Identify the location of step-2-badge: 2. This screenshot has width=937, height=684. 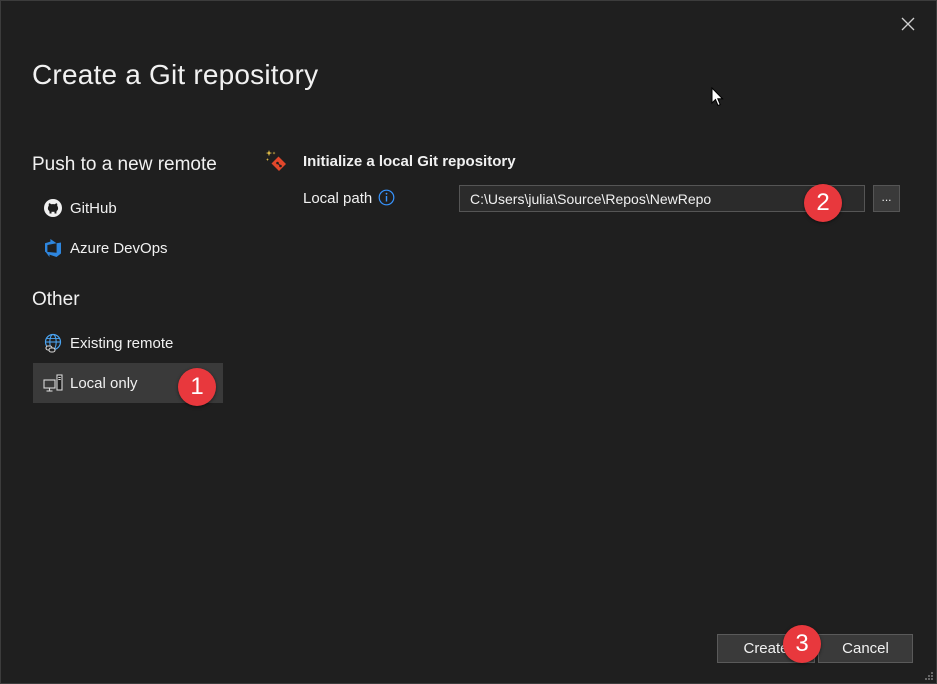
(823, 203).